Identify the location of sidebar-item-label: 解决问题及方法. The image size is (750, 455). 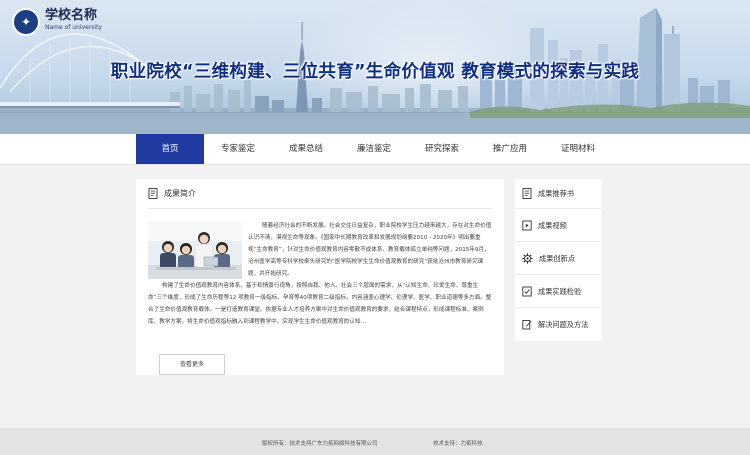
(563, 324).